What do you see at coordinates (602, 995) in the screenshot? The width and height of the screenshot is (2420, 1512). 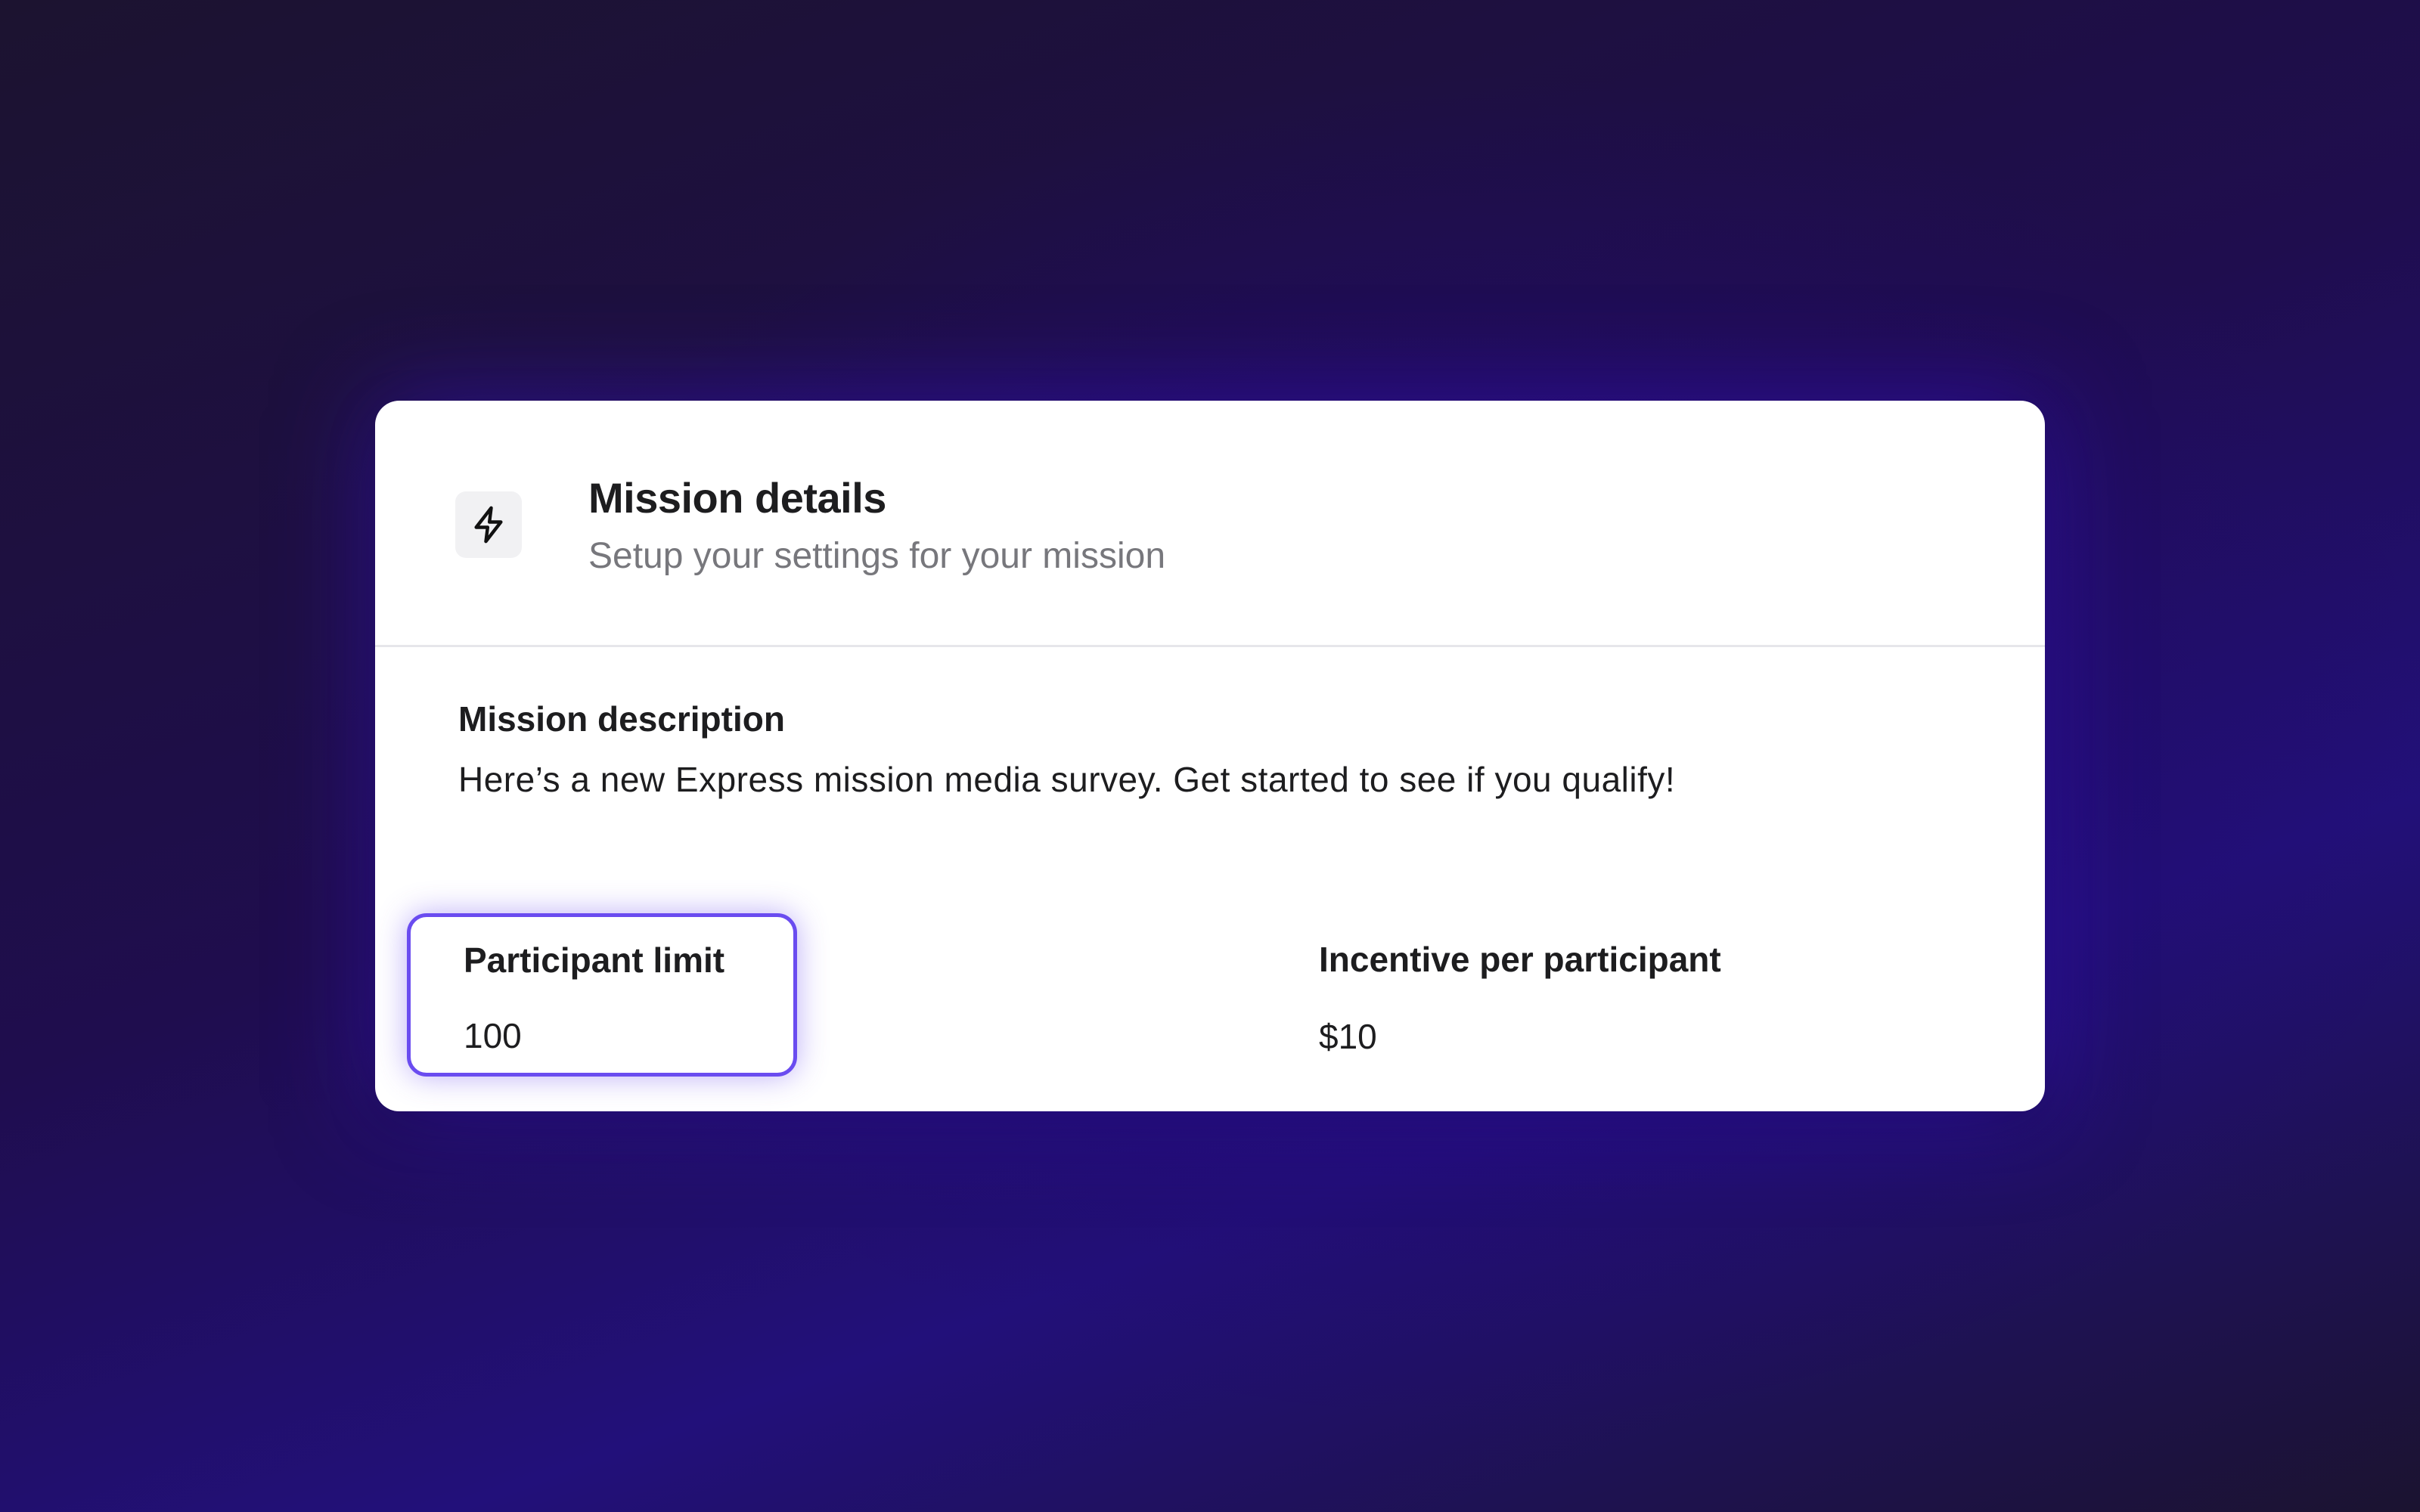 I see `participant-limit-field: Participant limit 100` at bounding box center [602, 995].